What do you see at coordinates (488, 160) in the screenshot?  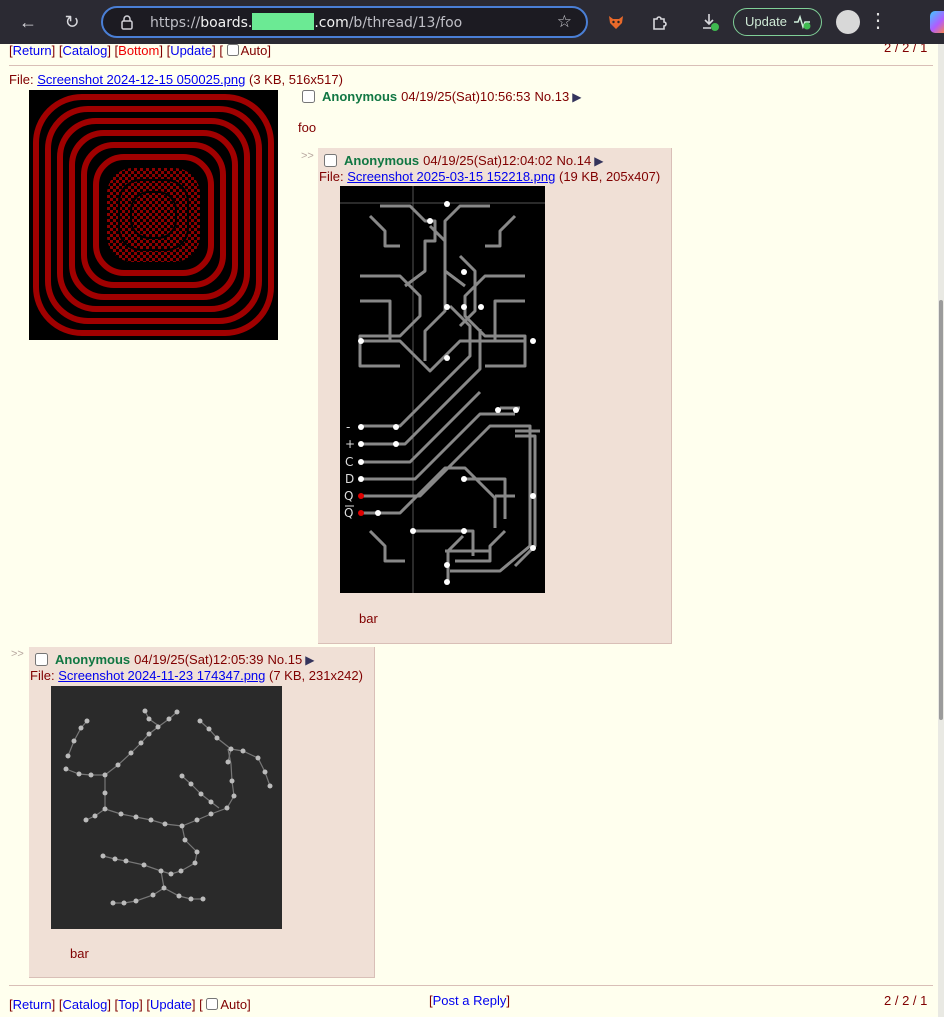 I see `reply-14-datetime: 04/19/25(Sat)12:04:02` at bounding box center [488, 160].